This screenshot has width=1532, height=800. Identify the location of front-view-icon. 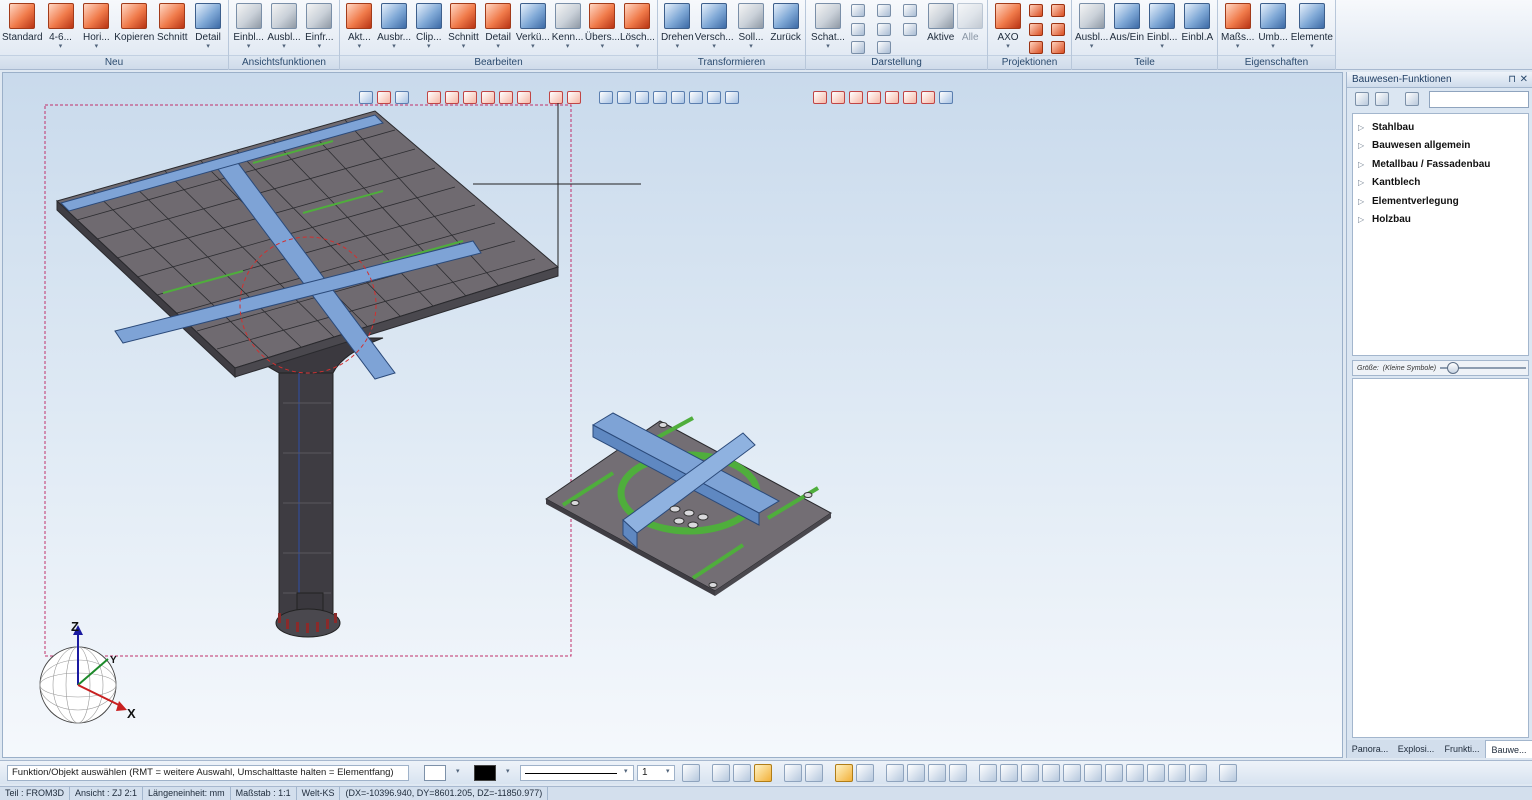
(1036, 10).